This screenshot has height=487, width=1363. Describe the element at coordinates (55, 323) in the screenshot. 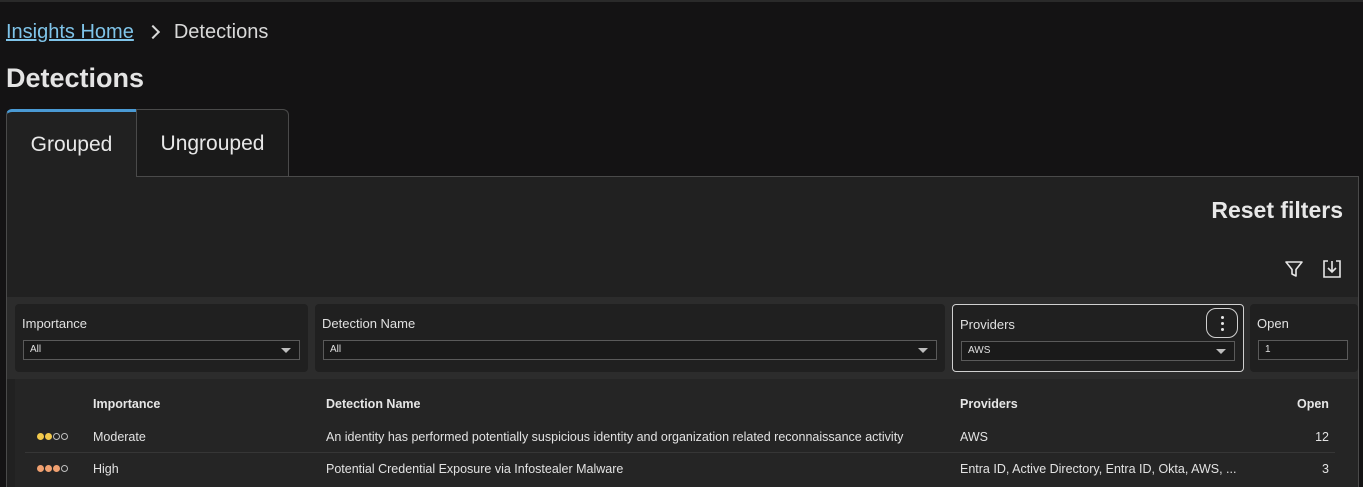

I see `importance-filter-label: Importance` at that location.